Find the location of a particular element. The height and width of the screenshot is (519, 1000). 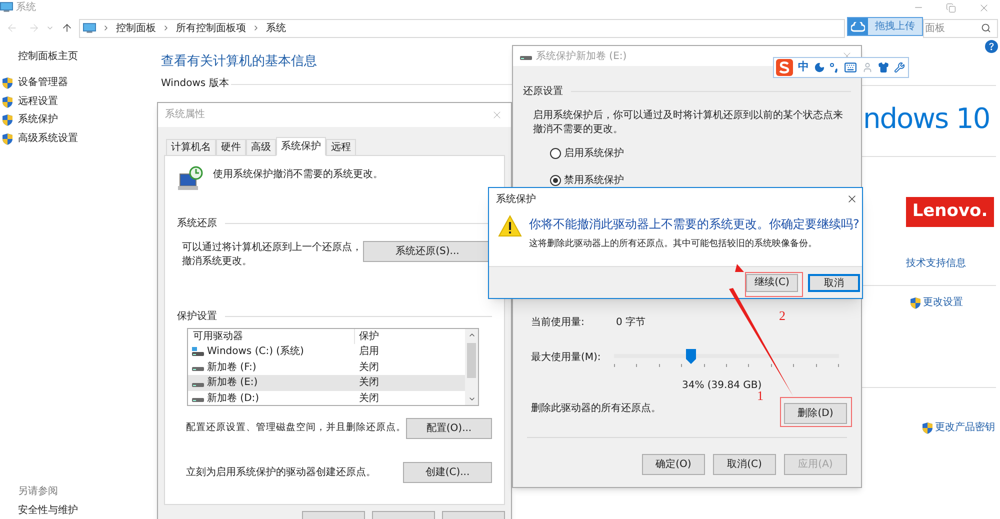

max-usage-label: 最大使用量(M): is located at coordinates (566, 357).